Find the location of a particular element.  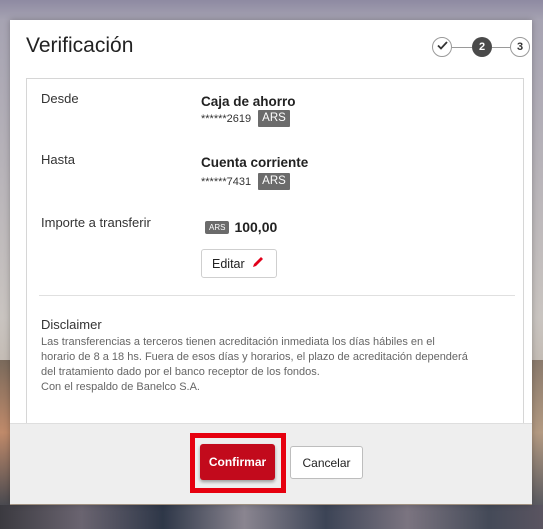

step-1-completed is located at coordinates (442, 47).